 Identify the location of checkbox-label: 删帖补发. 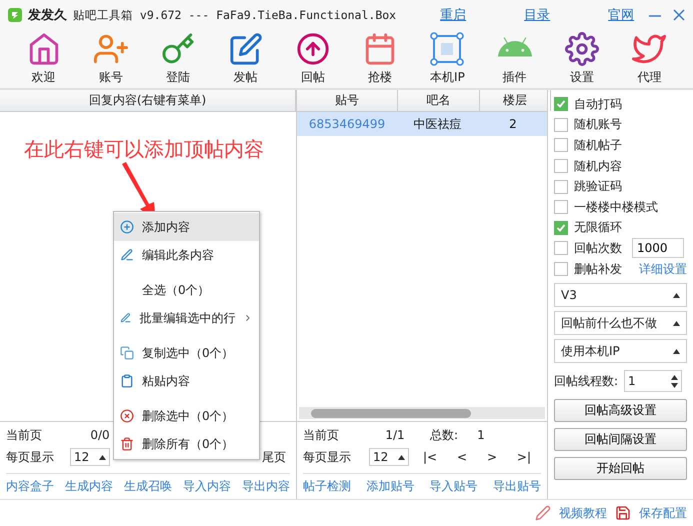
(598, 269).